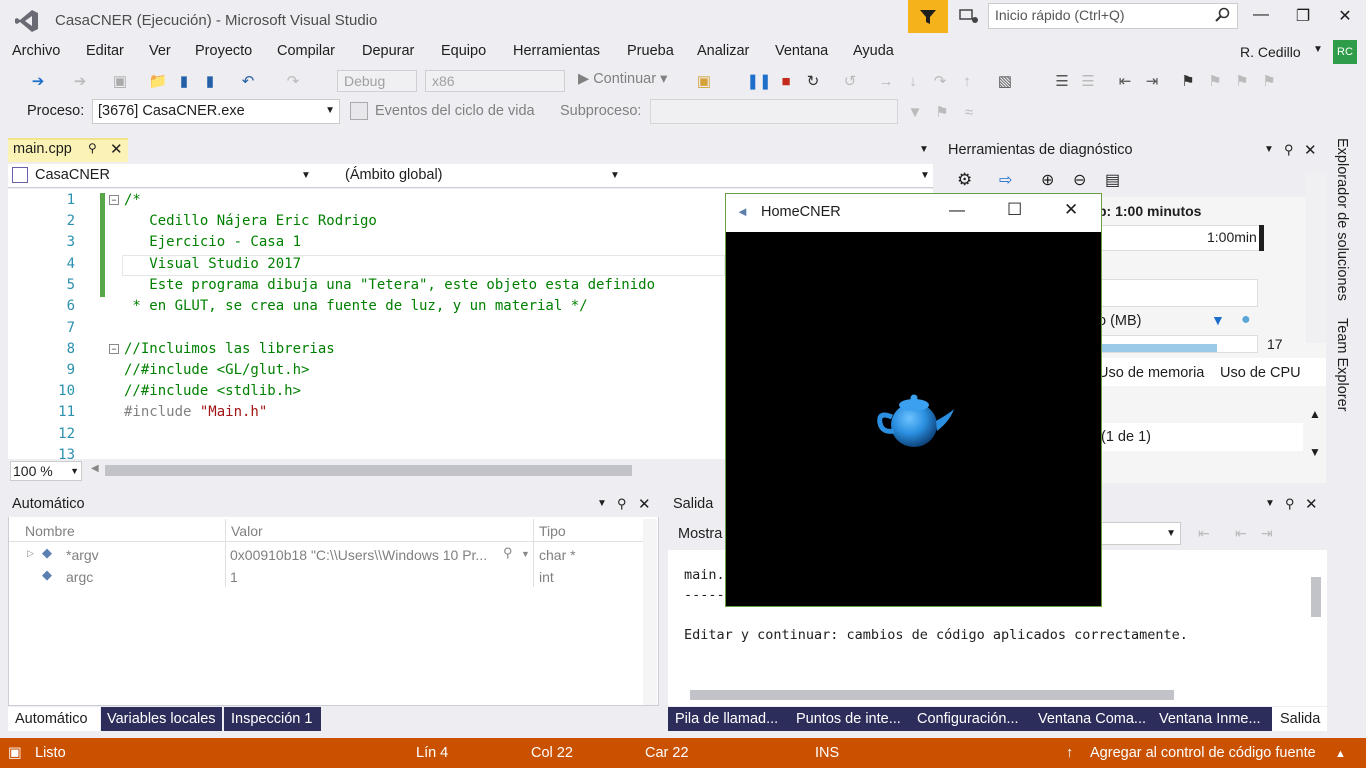 Image resolution: width=1366 pixels, height=768 pixels. What do you see at coordinates (1125, 81) in the screenshot?
I see `outdent-icon: ⇤` at bounding box center [1125, 81].